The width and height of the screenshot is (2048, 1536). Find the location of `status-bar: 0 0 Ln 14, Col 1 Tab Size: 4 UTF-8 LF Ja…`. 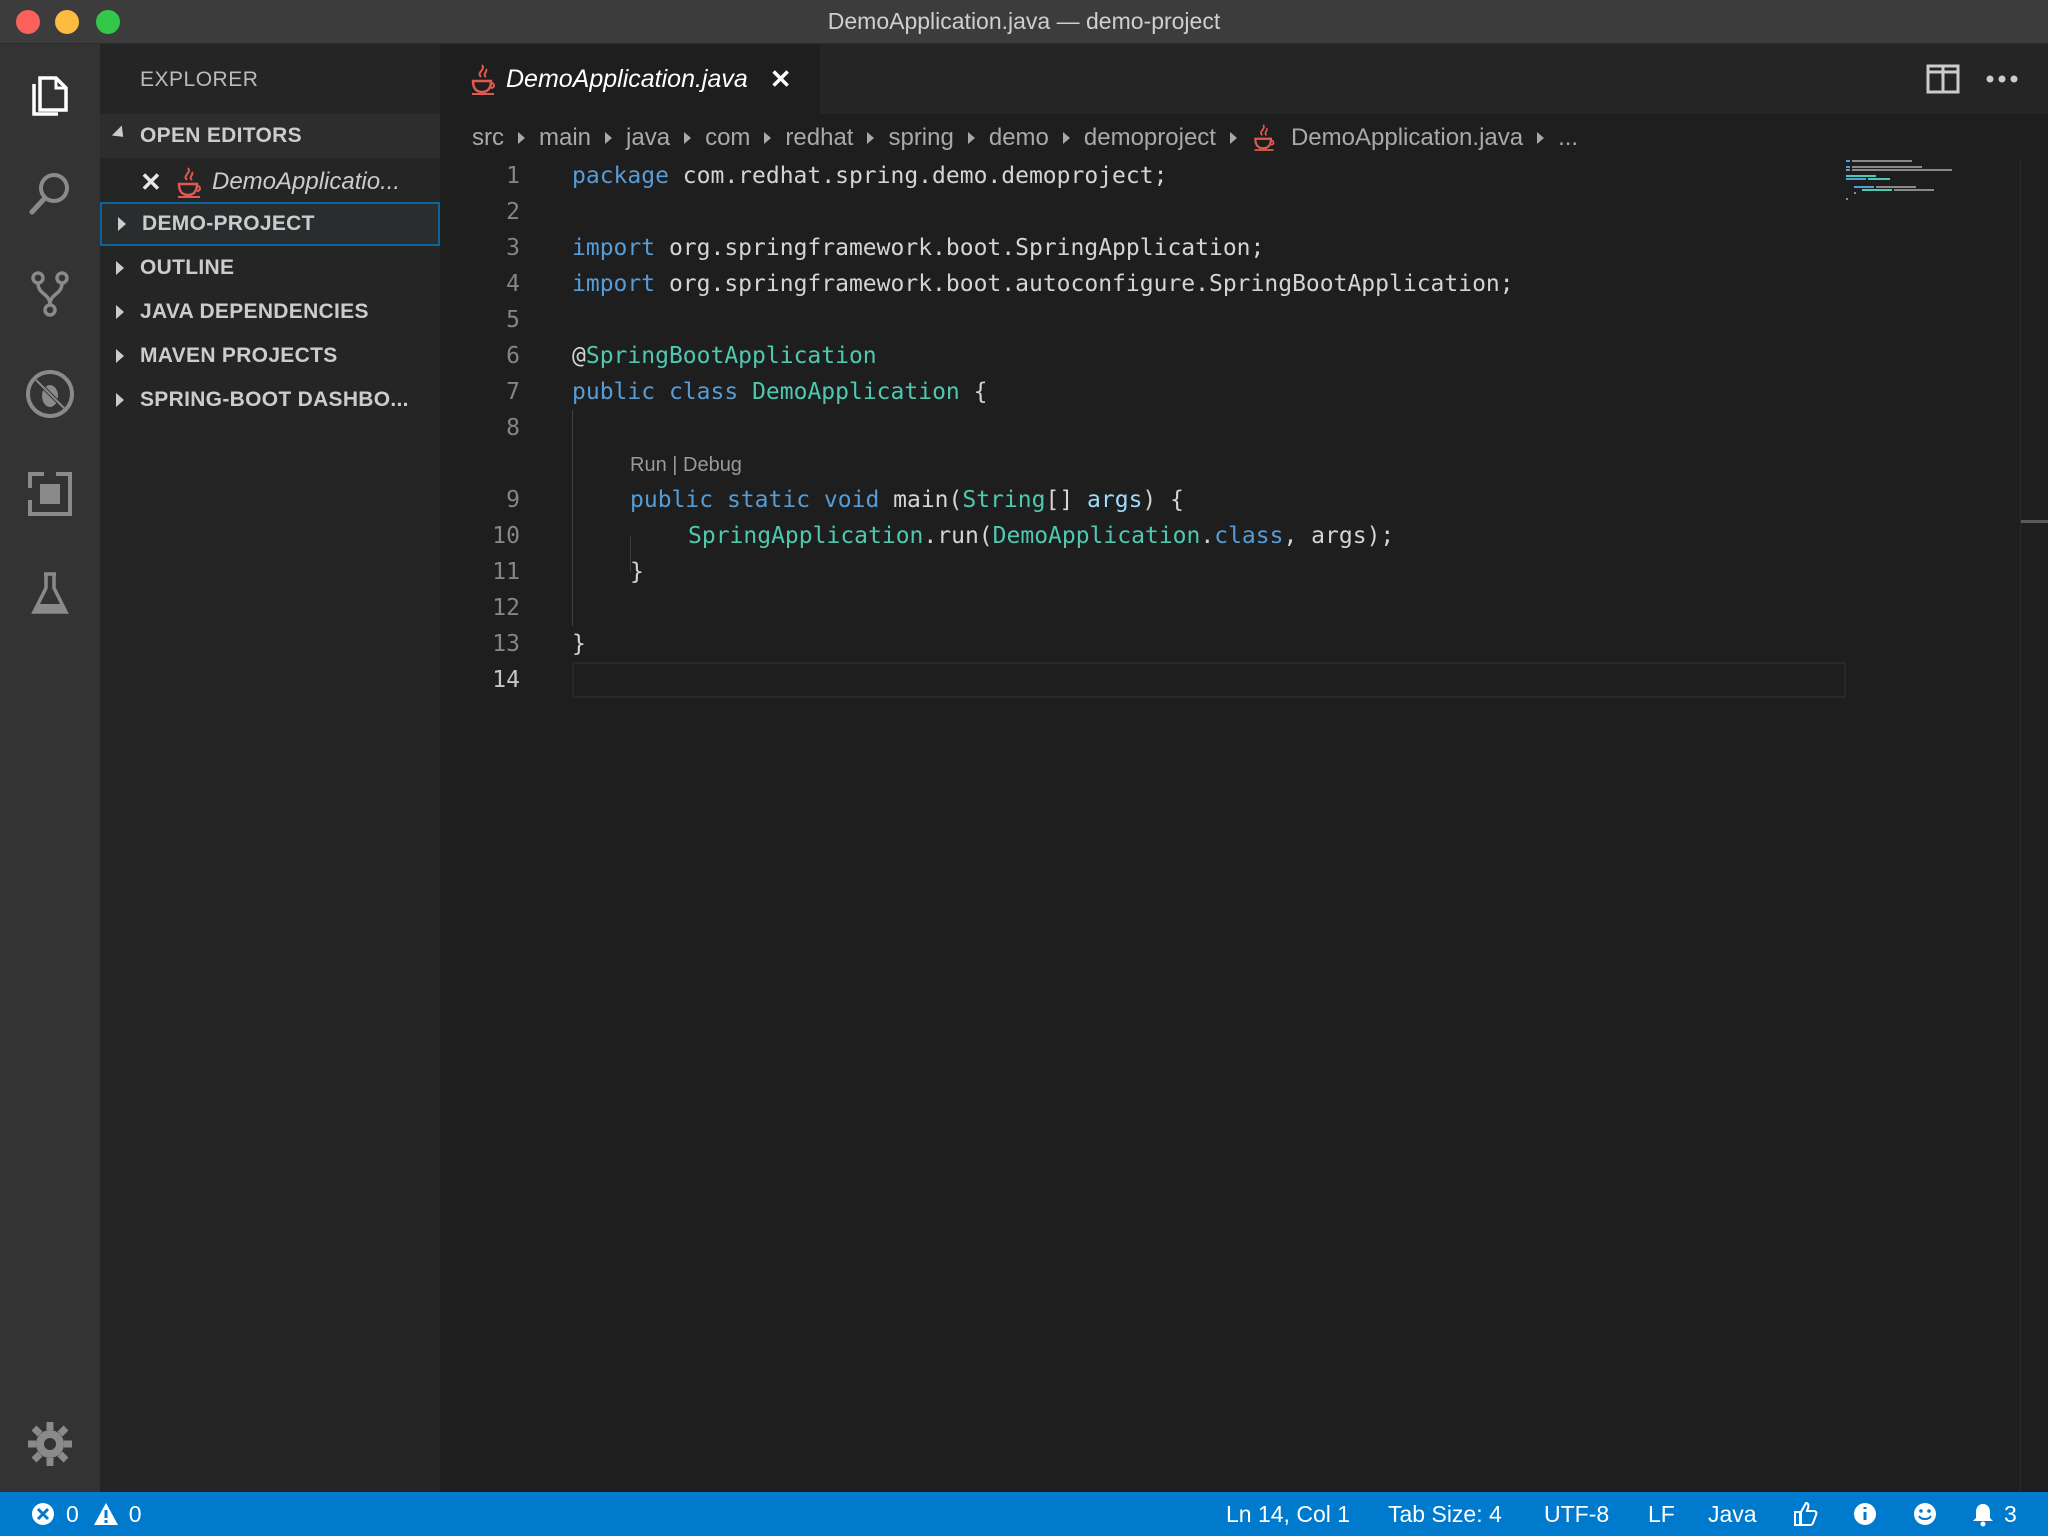

status-bar: 0 0 Ln 14, Col 1 Tab Size: 4 UTF-8 LF Ja… is located at coordinates (1024, 1514).